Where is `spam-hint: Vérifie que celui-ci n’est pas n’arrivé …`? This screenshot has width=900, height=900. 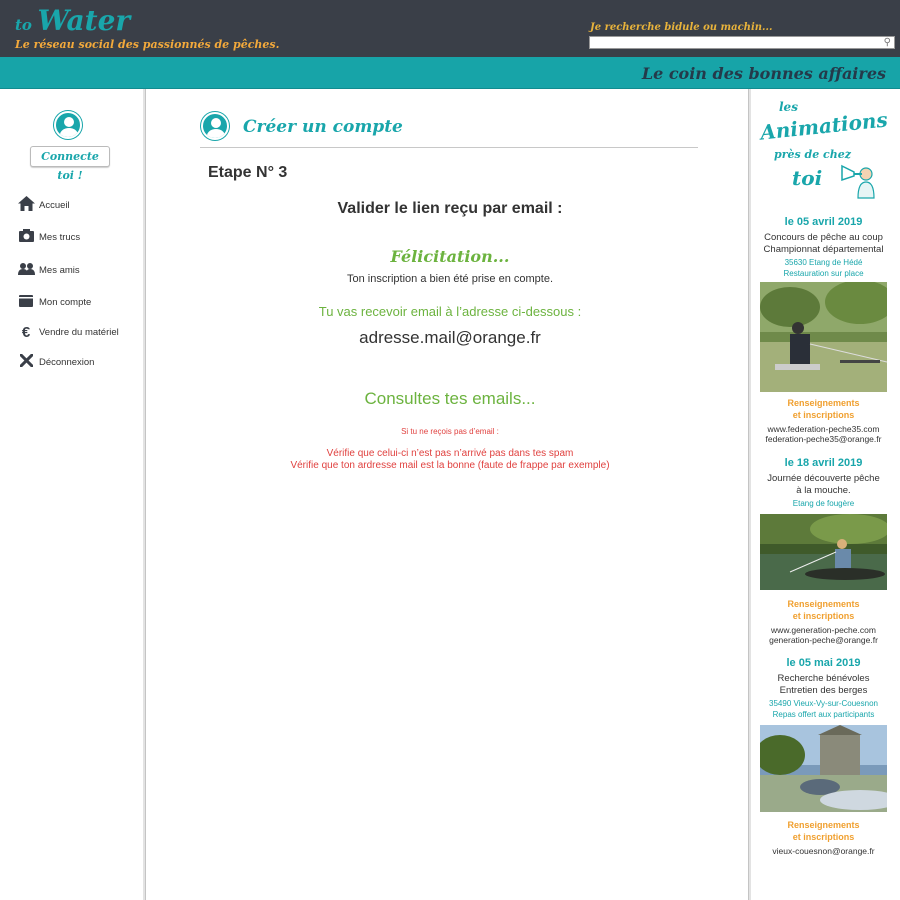 spam-hint: Vérifie que celui-ci n’est pas n’arrivé … is located at coordinates (450, 453).